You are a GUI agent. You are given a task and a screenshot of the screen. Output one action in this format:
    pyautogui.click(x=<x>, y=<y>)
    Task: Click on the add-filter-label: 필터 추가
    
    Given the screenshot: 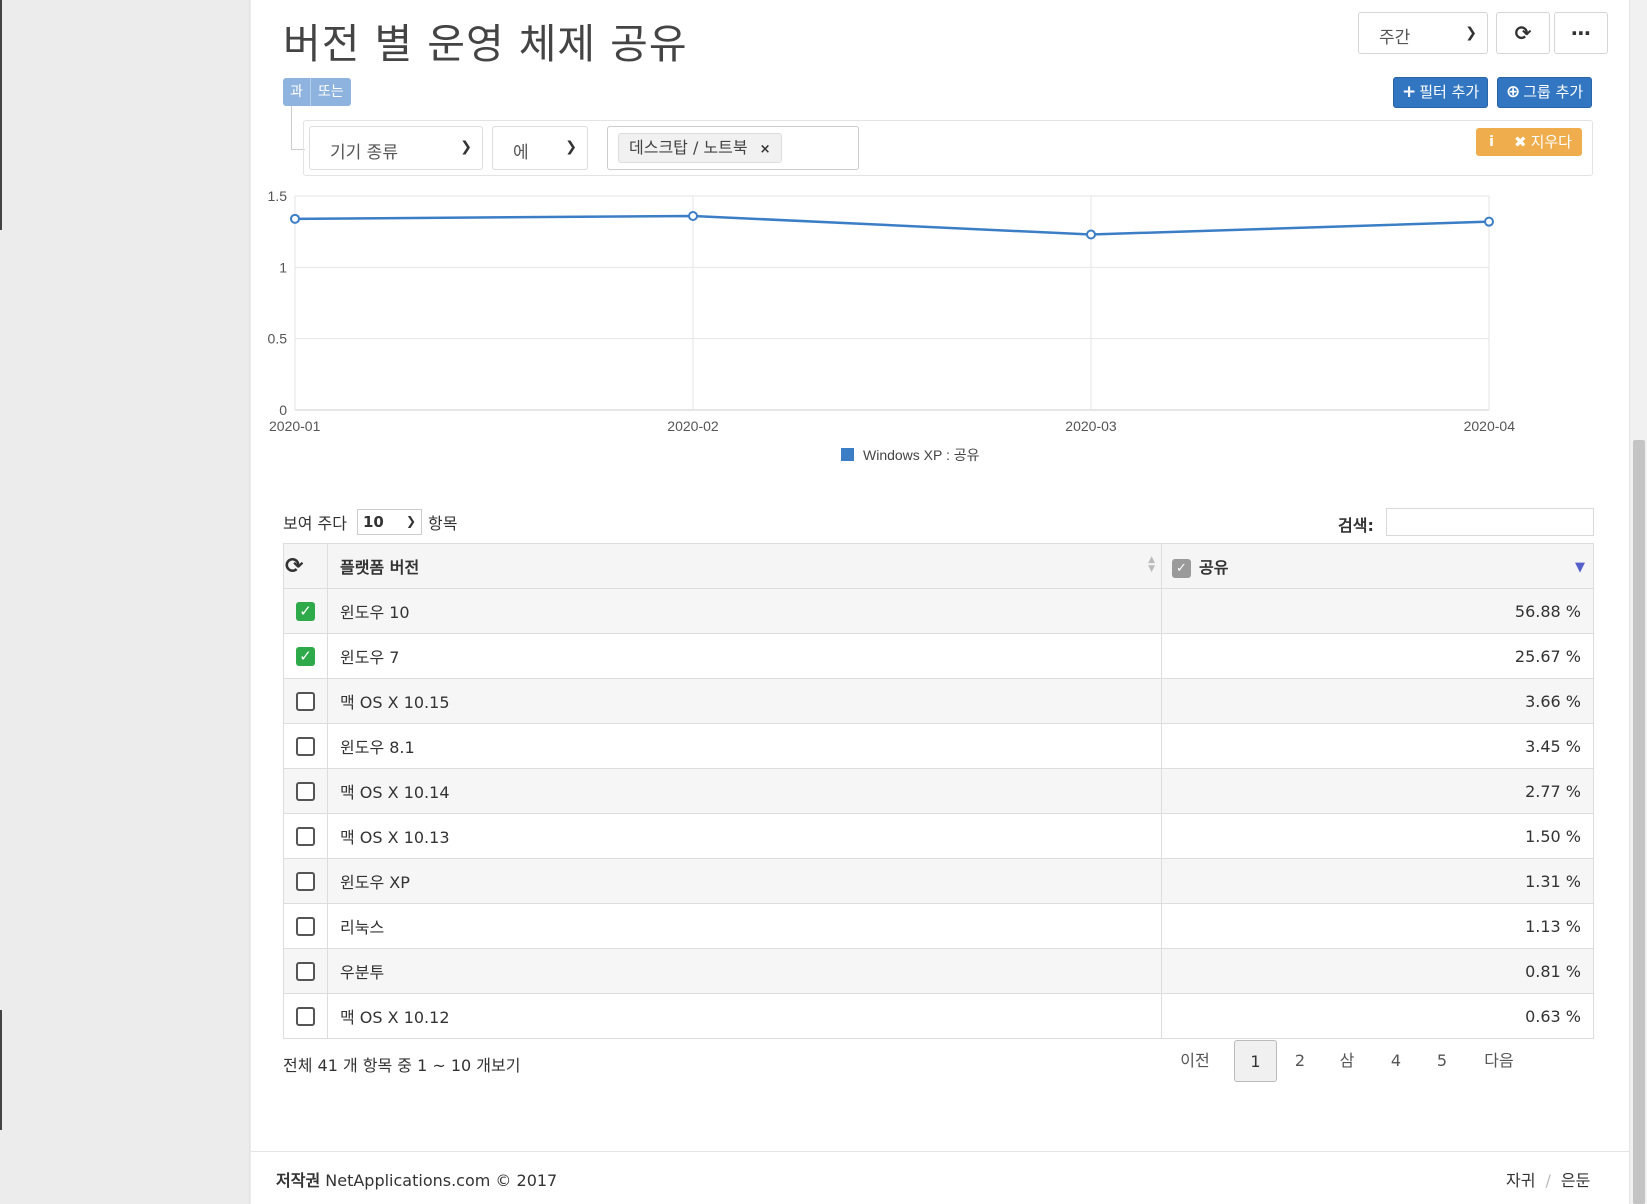 What is the action you would take?
    pyautogui.click(x=1449, y=92)
    